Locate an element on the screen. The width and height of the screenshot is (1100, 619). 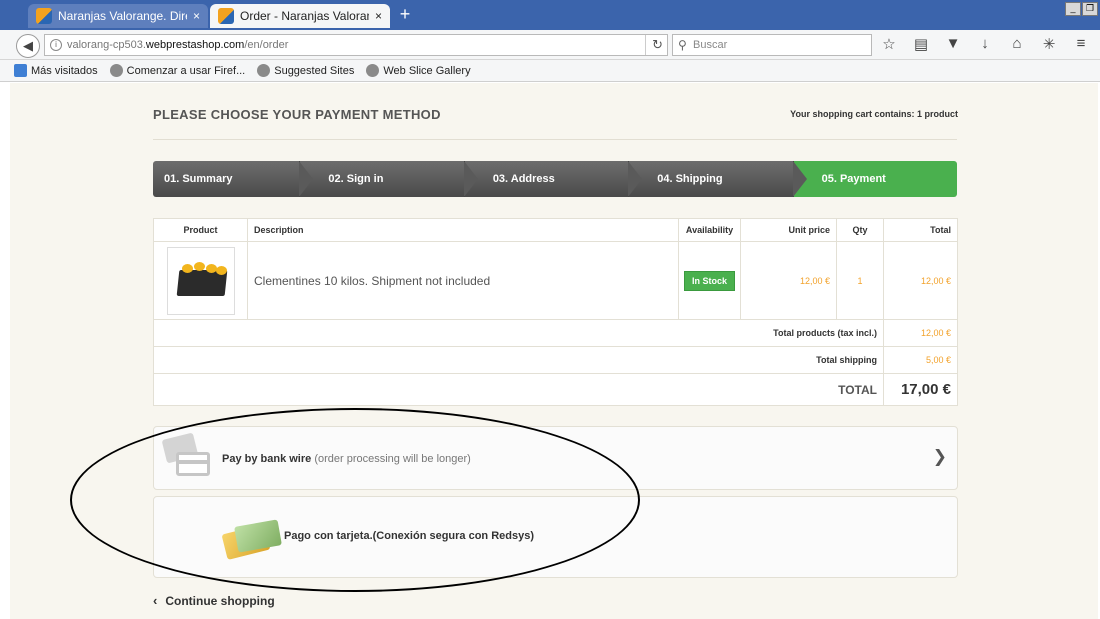
divider is located at coordinates (555, 139).